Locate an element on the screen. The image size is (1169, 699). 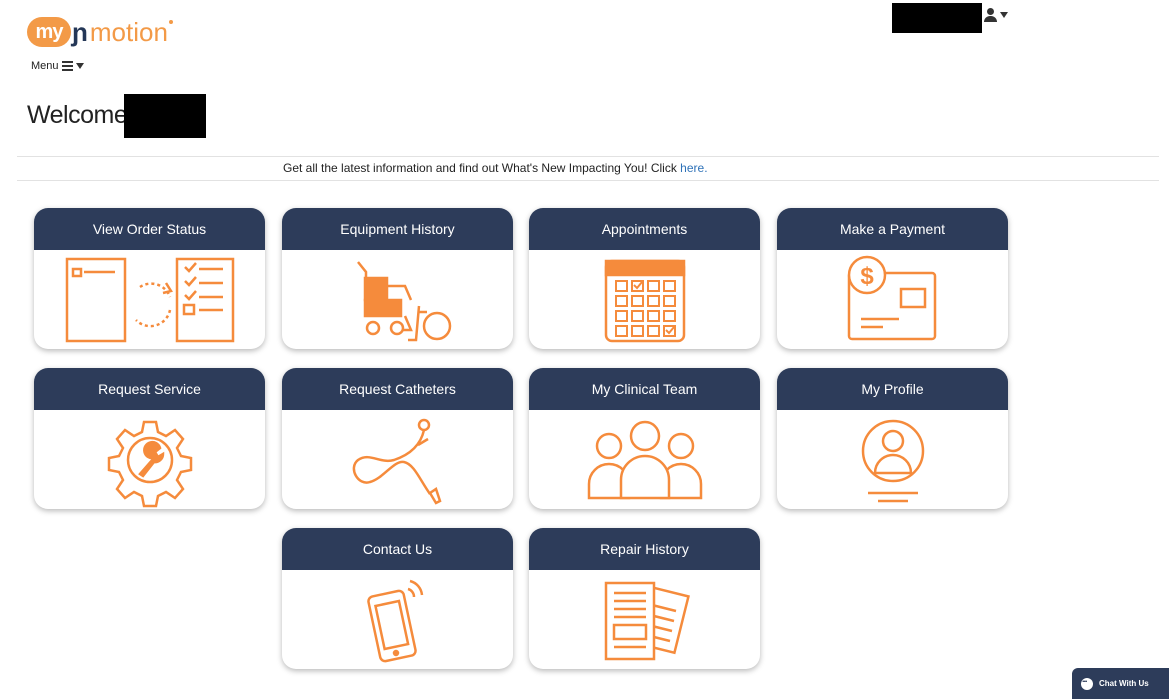
redacted-name is located at coordinates (165, 116).